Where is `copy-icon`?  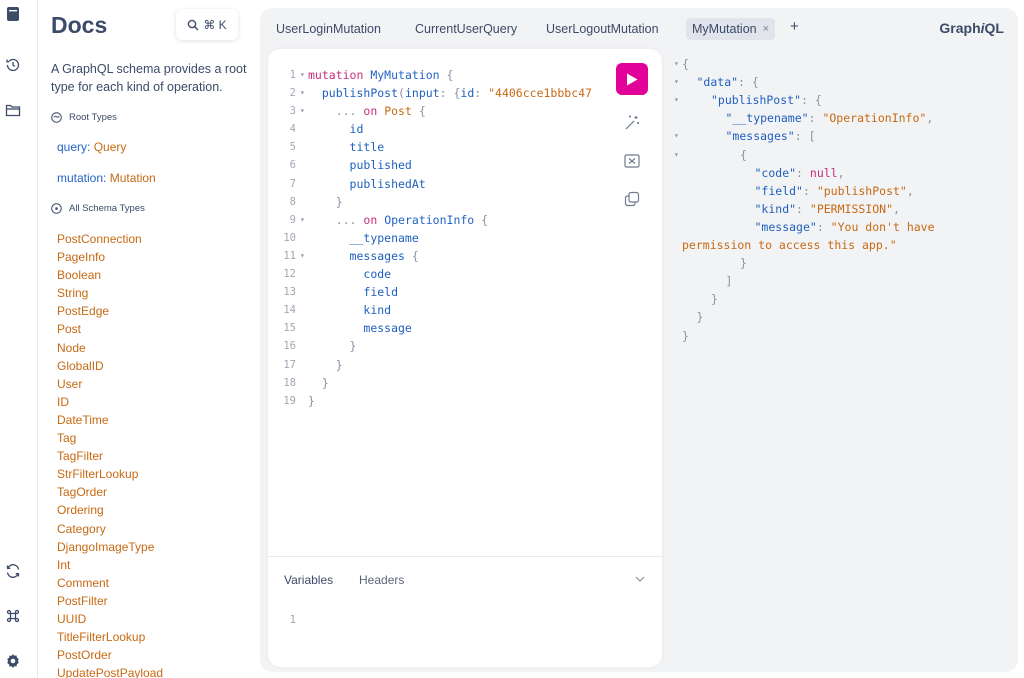 copy-icon is located at coordinates (632, 199).